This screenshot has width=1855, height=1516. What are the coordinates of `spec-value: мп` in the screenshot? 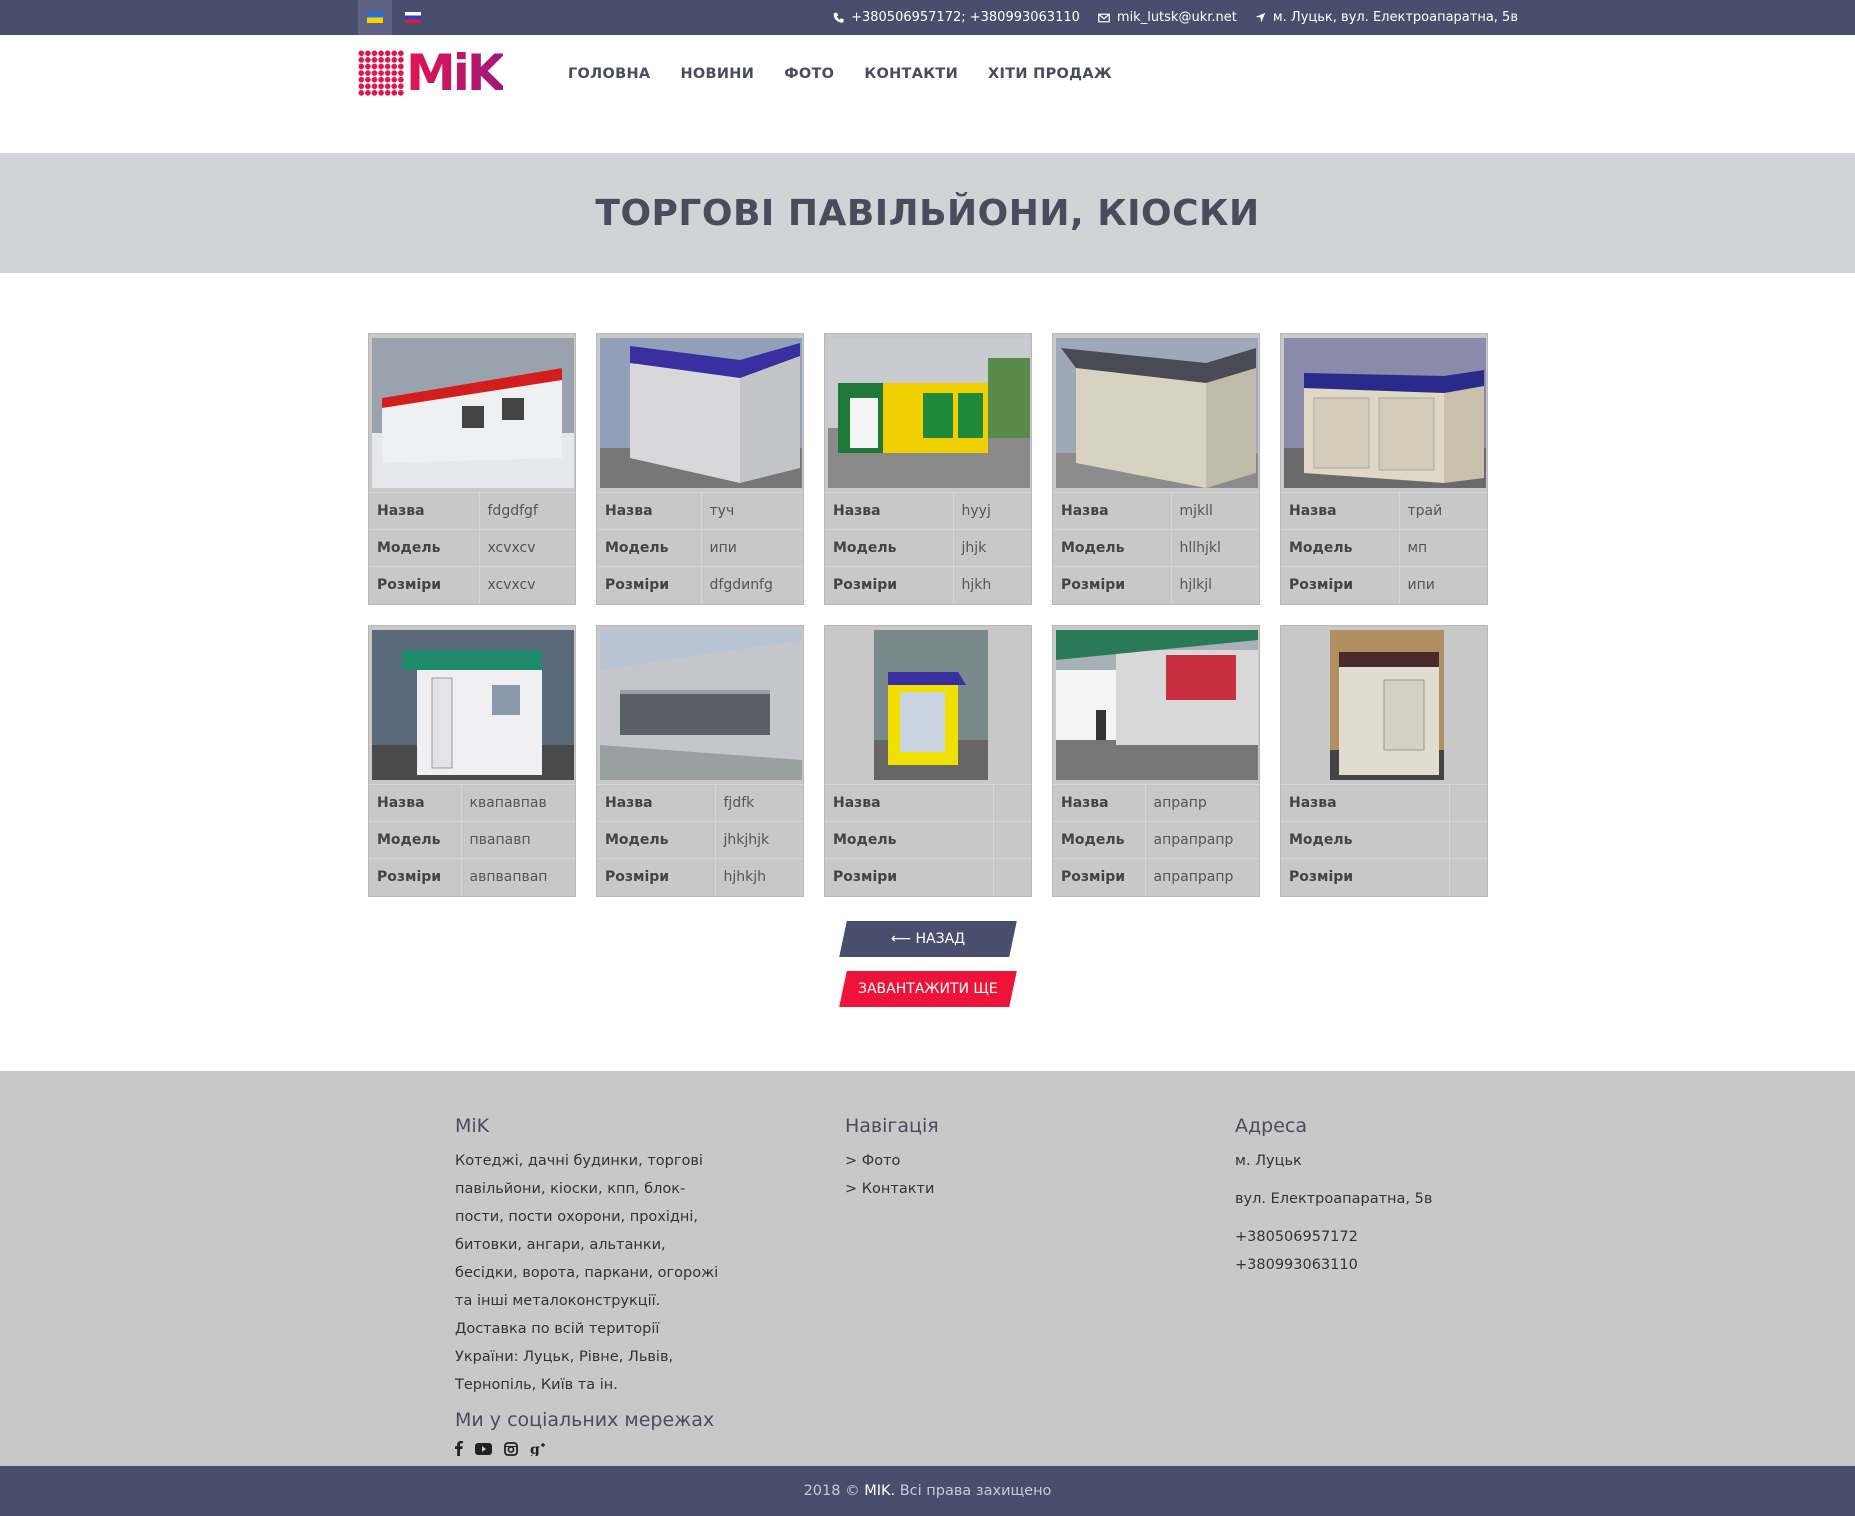 It's located at (1443, 548).